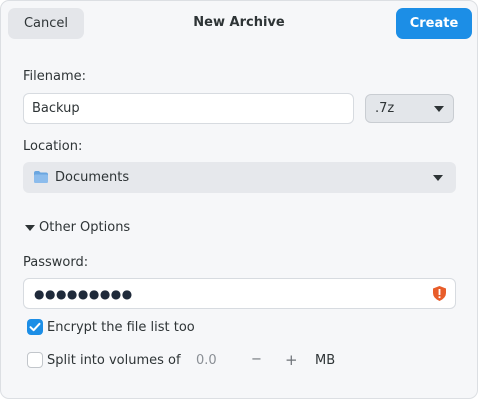  Describe the element at coordinates (55, 76) in the screenshot. I see `filename-label: Filename:` at that location.